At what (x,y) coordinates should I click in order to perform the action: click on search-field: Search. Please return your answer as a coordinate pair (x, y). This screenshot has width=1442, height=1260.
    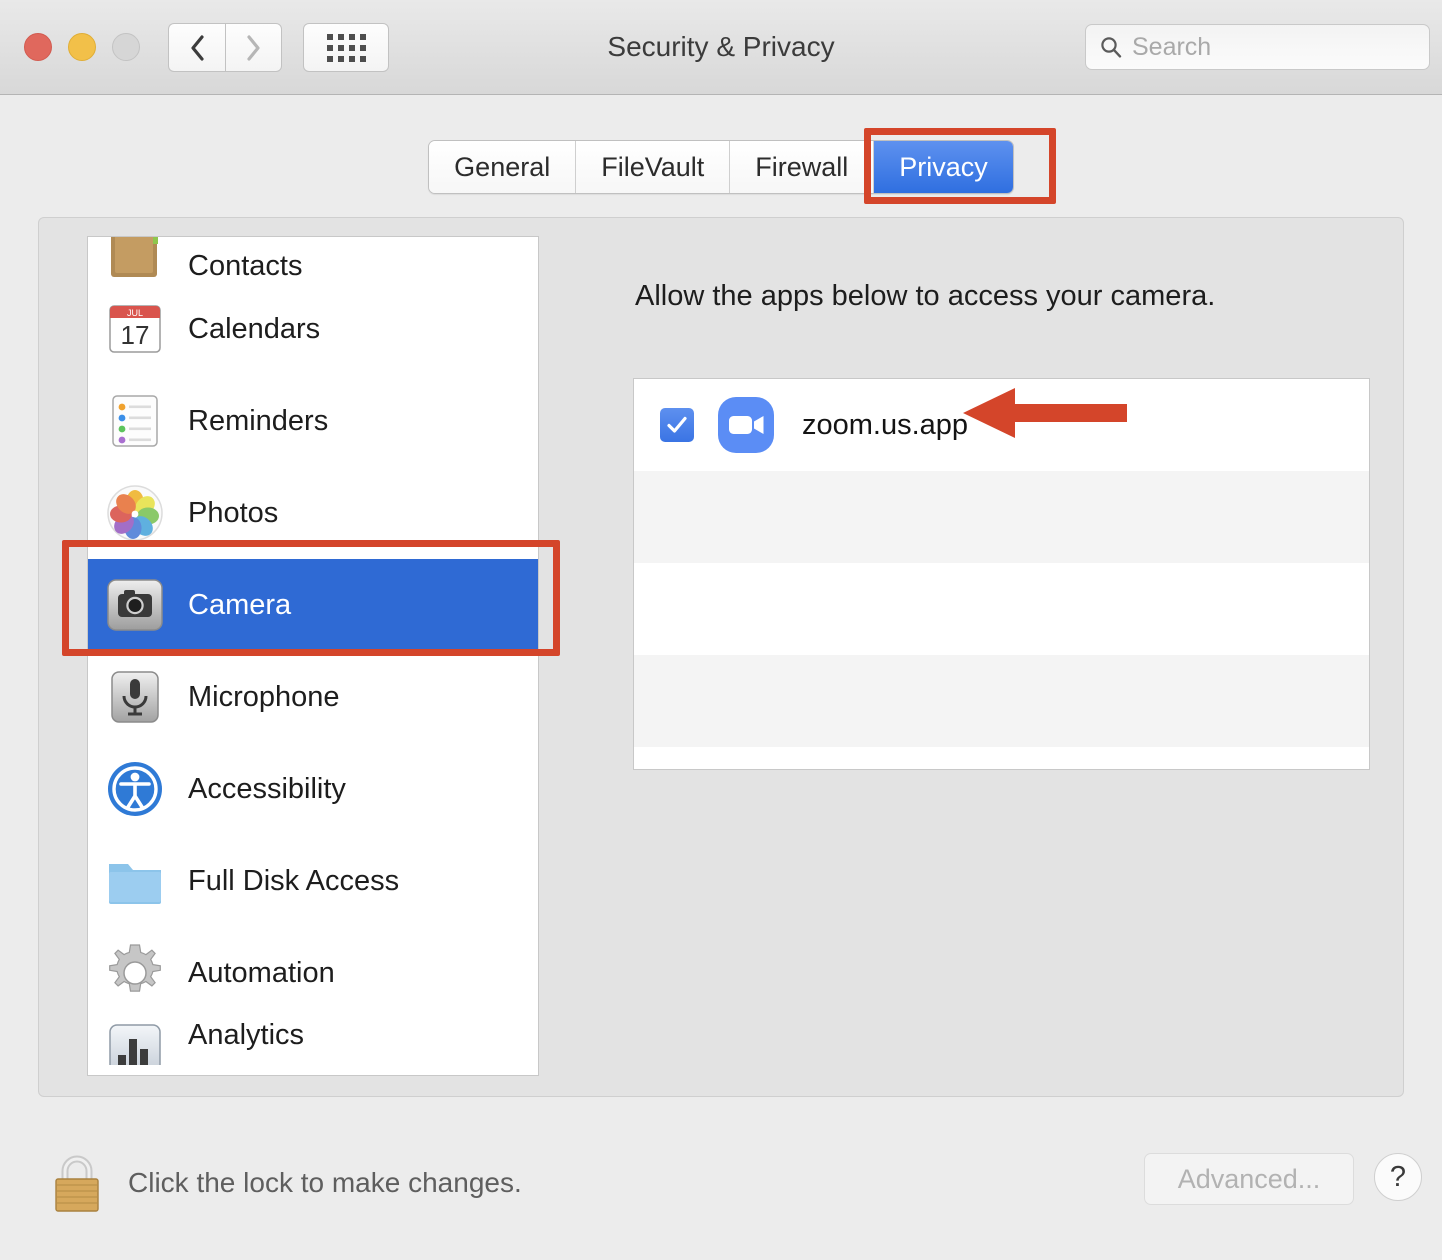
    Looking at the image, I should click on (1257, 47).